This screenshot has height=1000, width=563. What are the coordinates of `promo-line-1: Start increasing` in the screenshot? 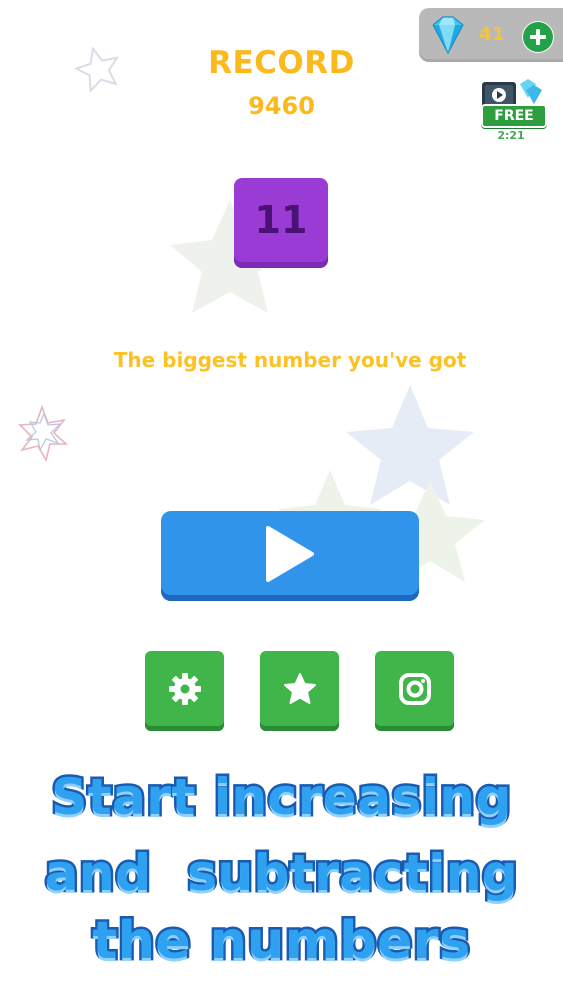 It's located at (281, 797).